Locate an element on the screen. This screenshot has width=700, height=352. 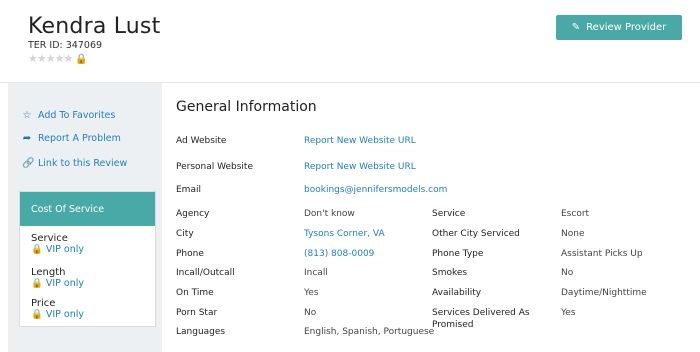
field-label: Incall/Outcall is located at coordinates (205, 273).